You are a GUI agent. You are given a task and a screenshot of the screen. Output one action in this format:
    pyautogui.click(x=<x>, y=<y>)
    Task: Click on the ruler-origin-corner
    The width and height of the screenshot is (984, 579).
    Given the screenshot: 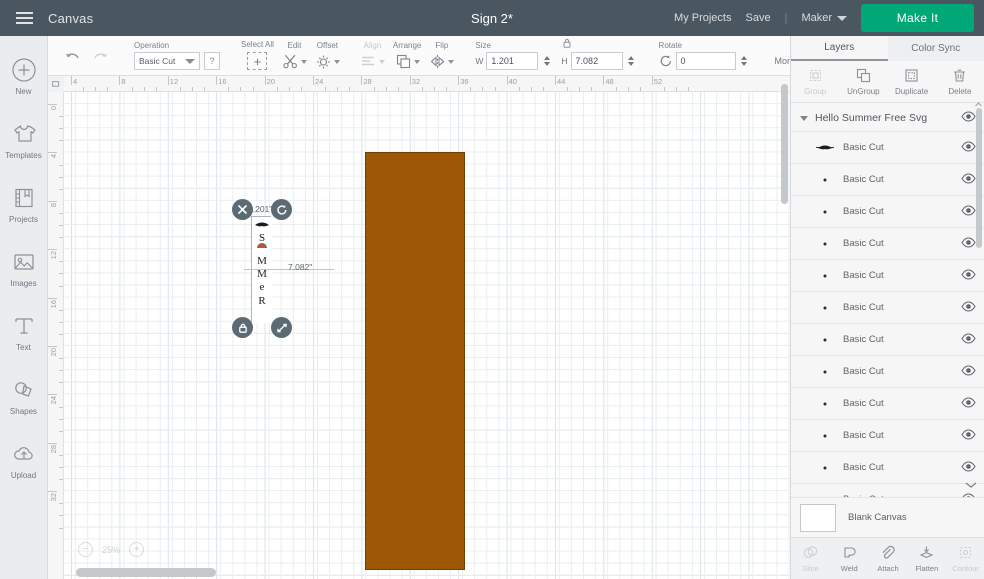 What is the action you would take?
    pyautogui.click(x=56, y=84)
    